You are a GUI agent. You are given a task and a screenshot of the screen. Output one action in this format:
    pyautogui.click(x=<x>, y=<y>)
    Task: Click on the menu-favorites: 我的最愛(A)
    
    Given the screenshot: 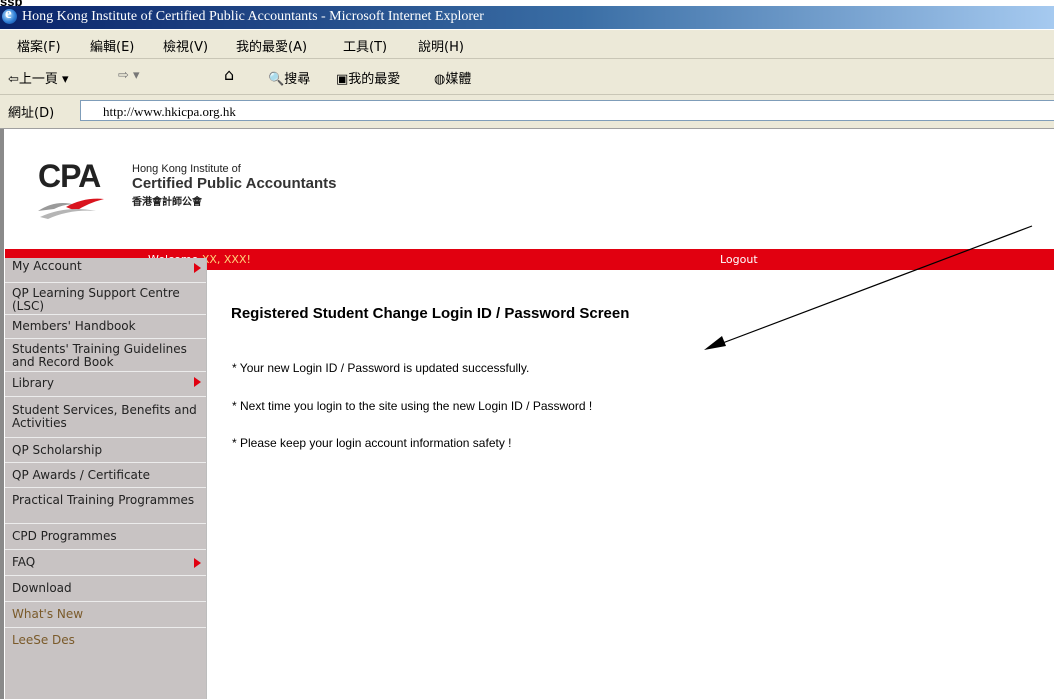 What is the action you would take?
    pyautogui.click(x=271, y=45)
    